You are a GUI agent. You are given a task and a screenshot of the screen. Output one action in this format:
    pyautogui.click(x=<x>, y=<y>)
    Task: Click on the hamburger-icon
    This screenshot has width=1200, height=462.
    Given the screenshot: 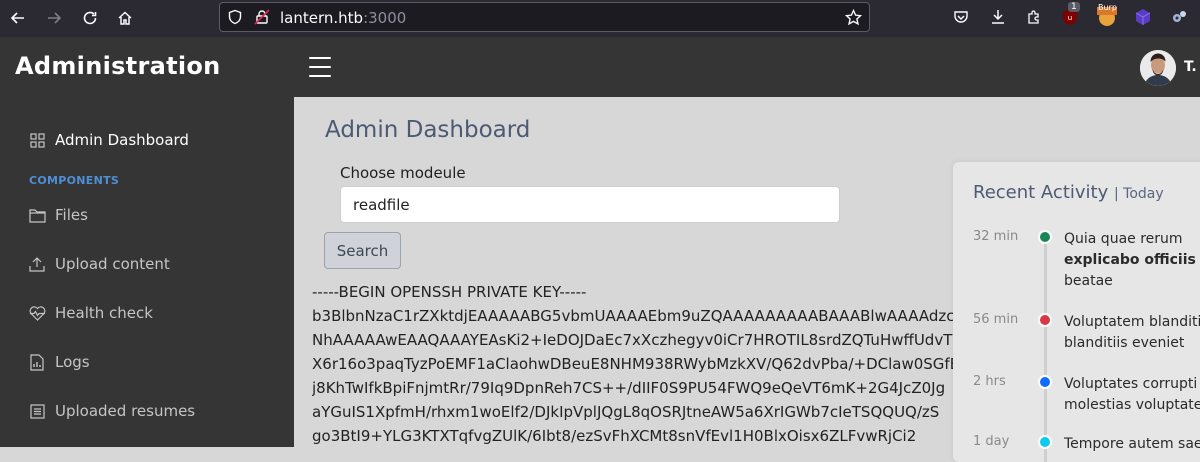 What is the action you would take?
    pyautogui.click(x=320, y=58)
    